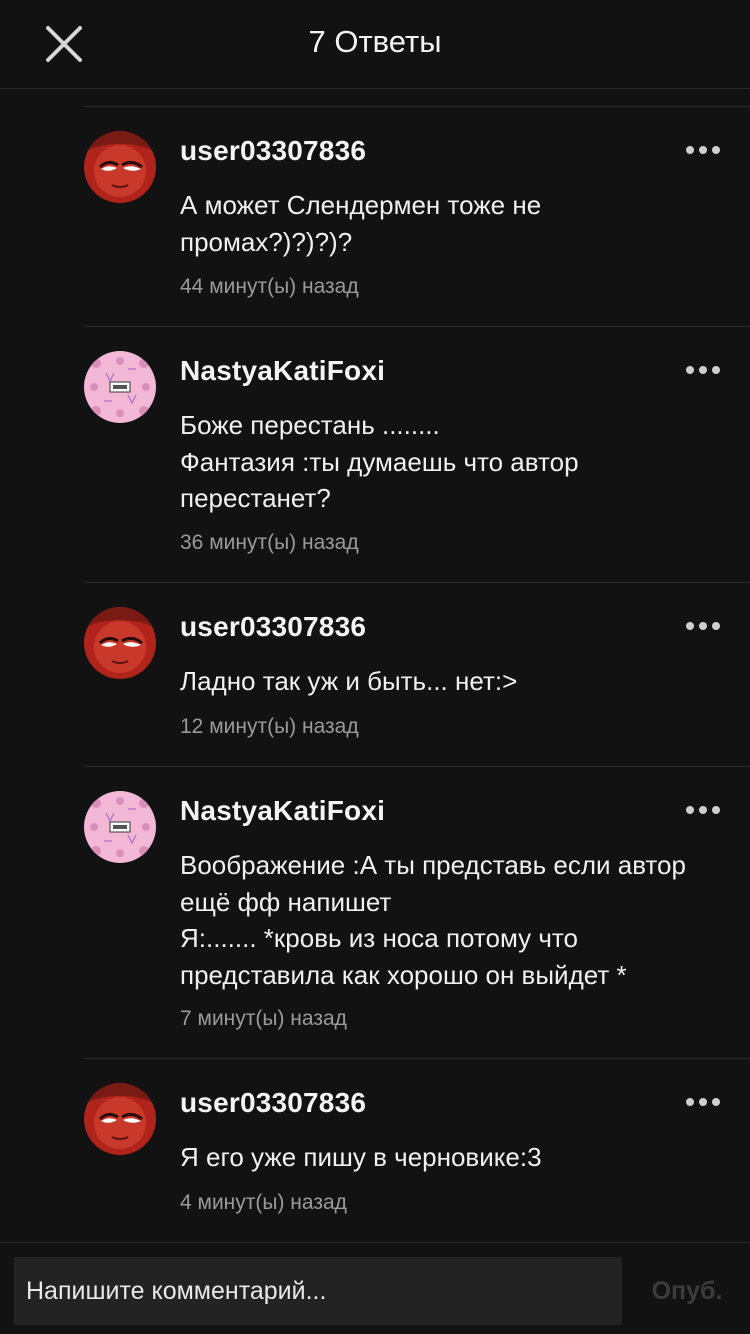  What do you see at coordinates (269, 542) in the screenshot?
I see `comment-timestamp: 36 минут(ы) назад` at bounding box center [269, 542].